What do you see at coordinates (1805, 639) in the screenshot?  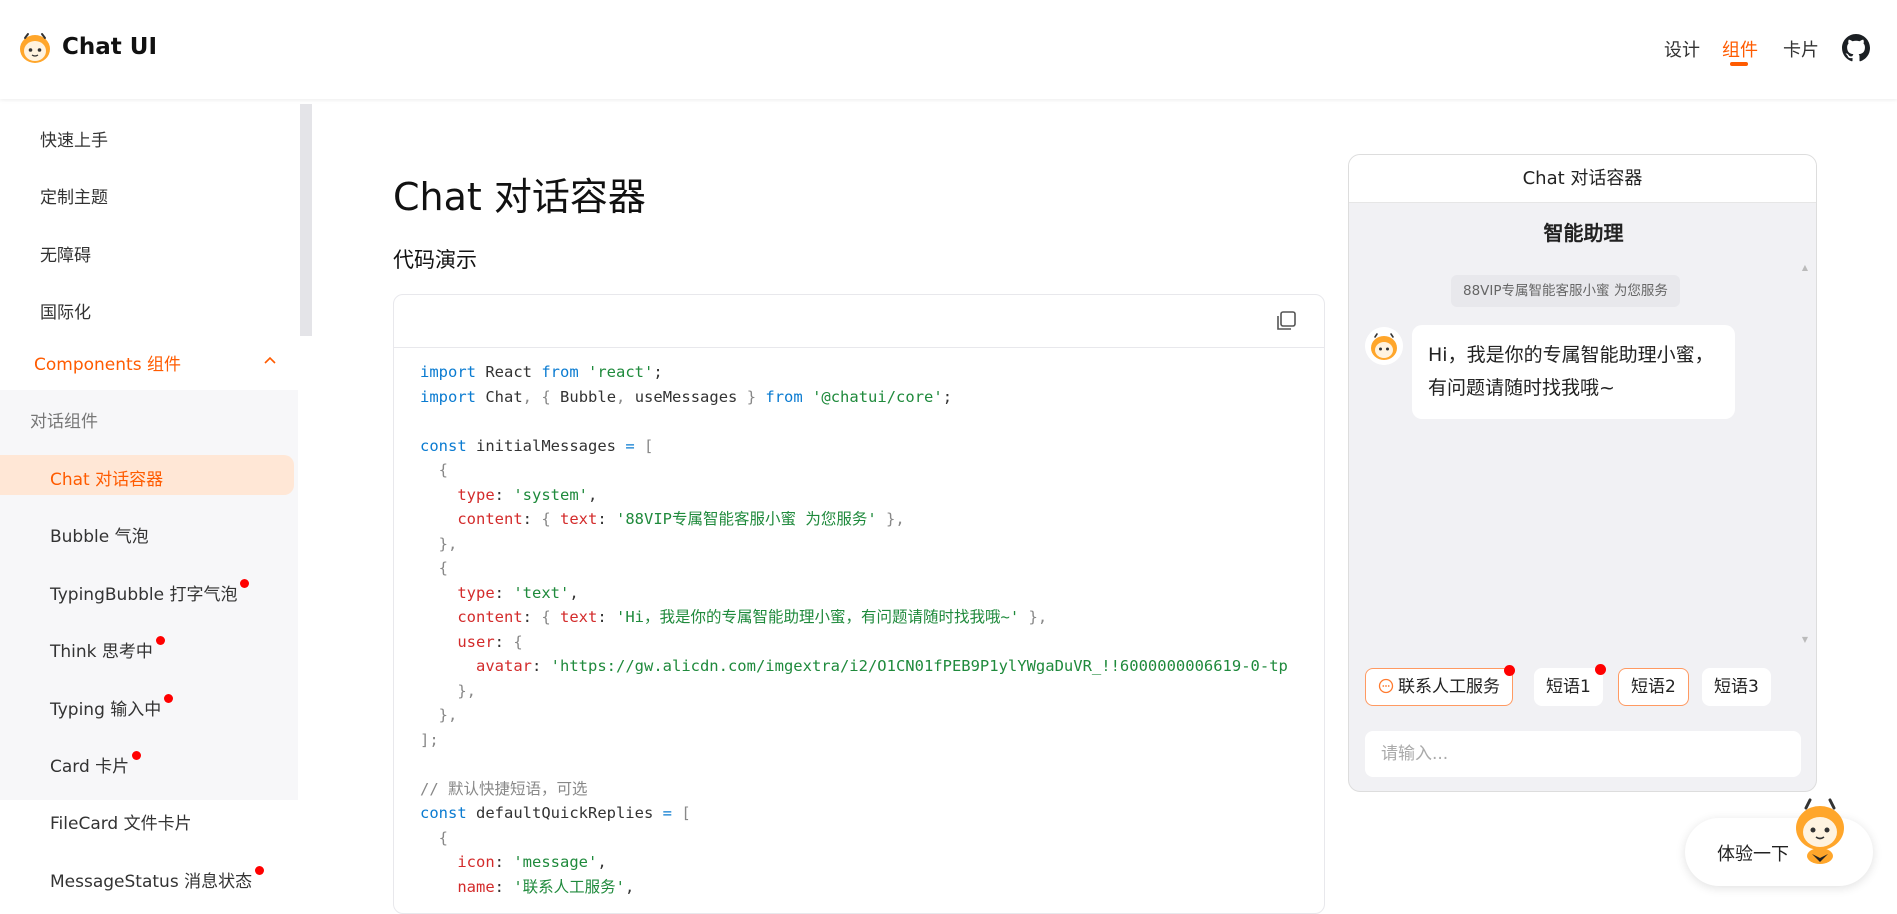 I see `scroll-down-icon: ▼` at bounding box center [1805, 639].